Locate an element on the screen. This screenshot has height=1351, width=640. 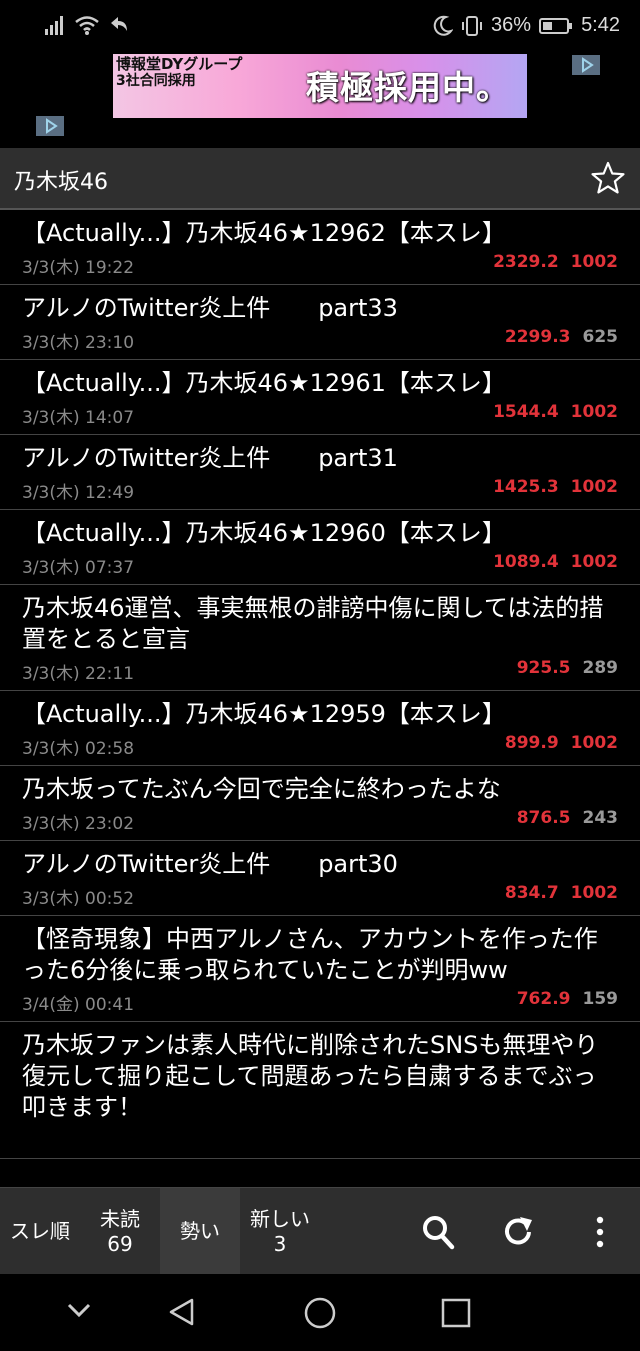
unread-button: 未読 69 is located at coordinates (120, 1231).